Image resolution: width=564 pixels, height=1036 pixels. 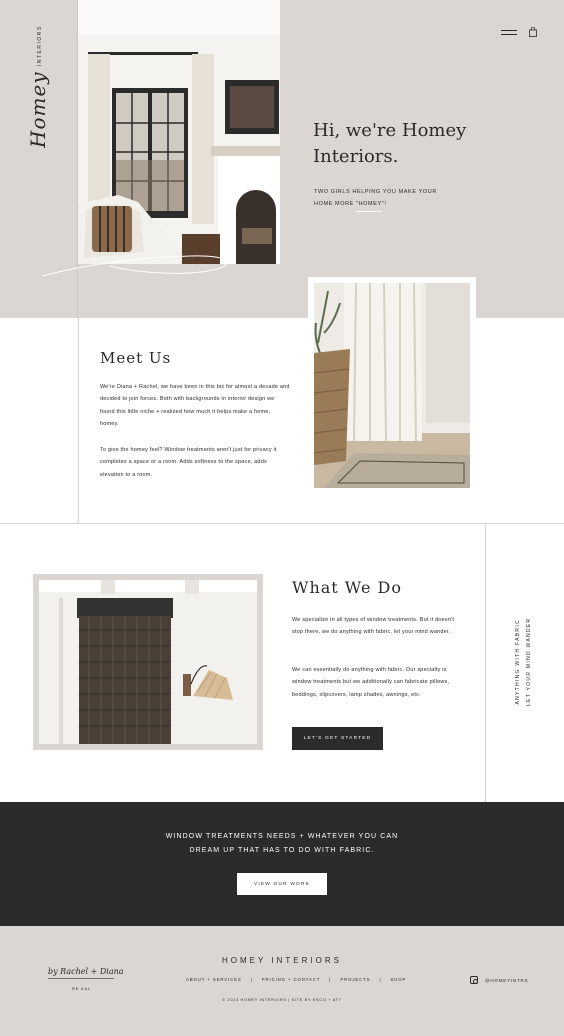 I want to click on cta-band, so click(x=282, y=864).